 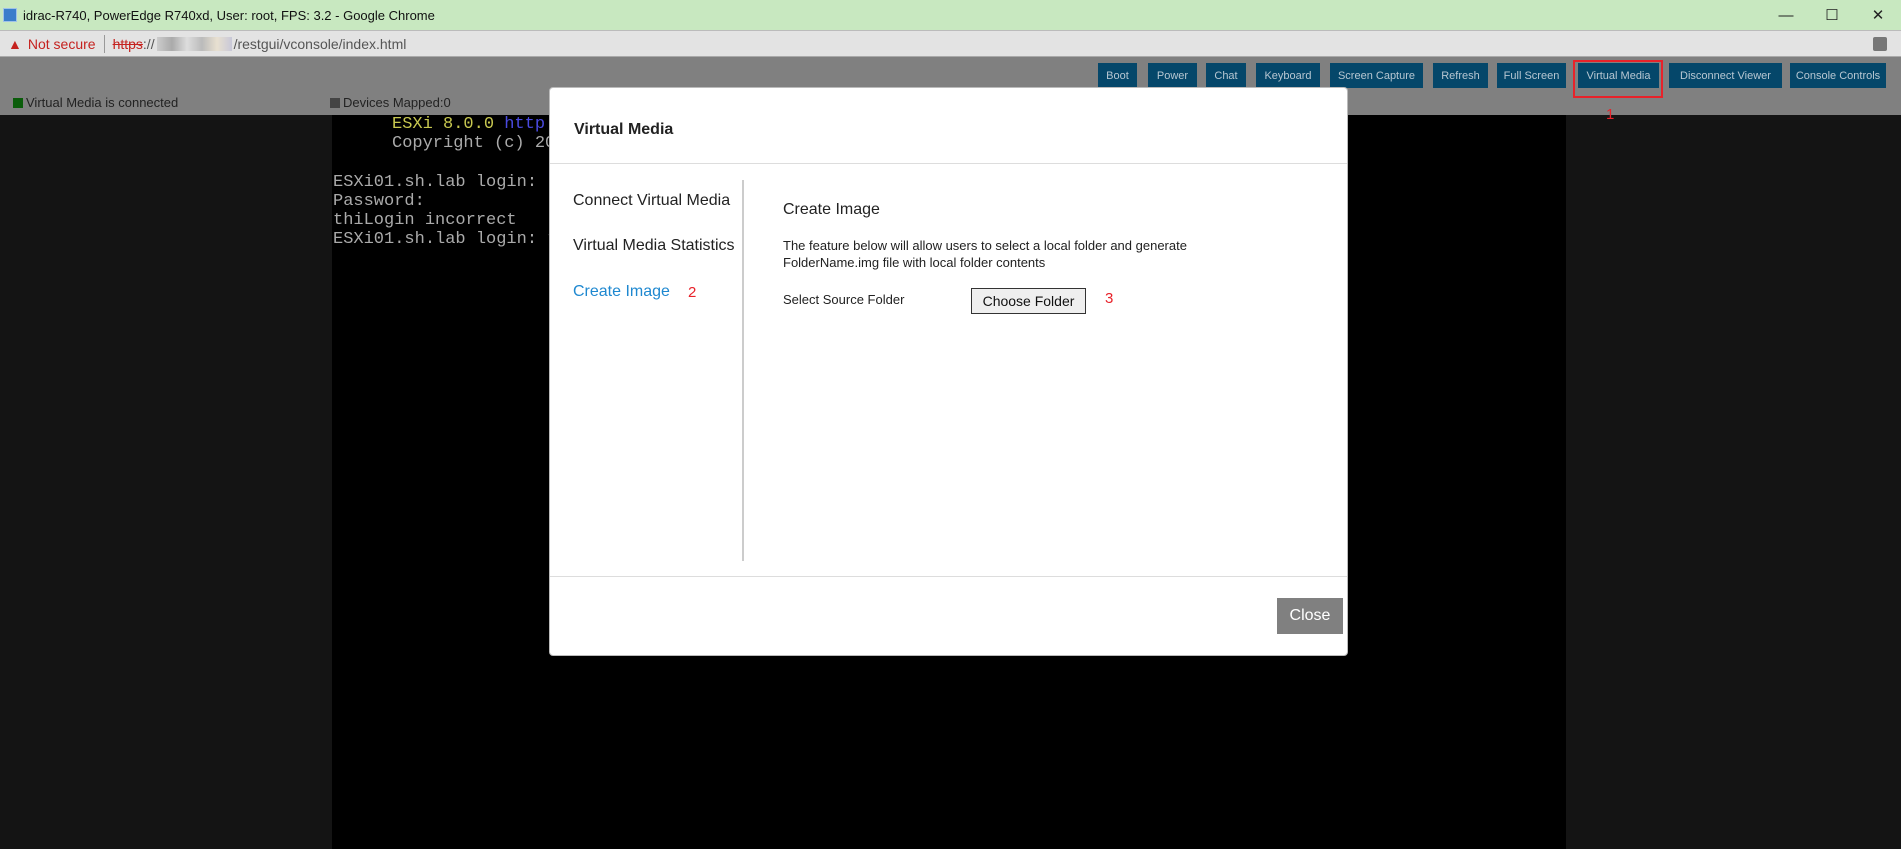 What do you see at coordinates (10, 15) in the screenshot?
I see `app-icon` at bounding box center [10, 15].